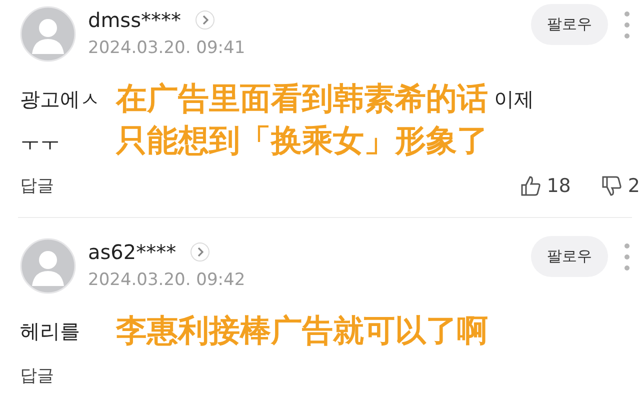 Image resolution: width=640 pixels, height=415 pixels. What do you see at coordinates (634, 185) in the screenshot?
I see `dislike-count: 2` at bounding box center [634, 185].